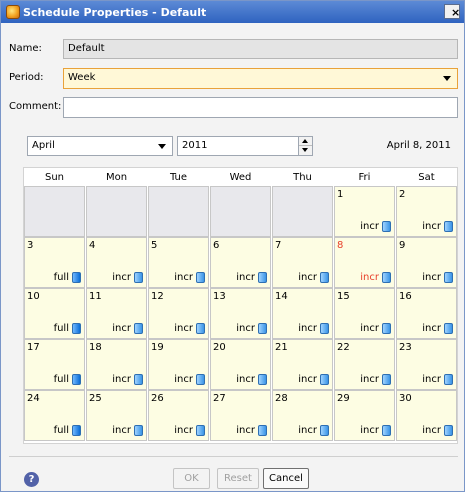  Describe the element at coordinates (245, 146) in the screenshot. I see `year-field: 2011` at that location.